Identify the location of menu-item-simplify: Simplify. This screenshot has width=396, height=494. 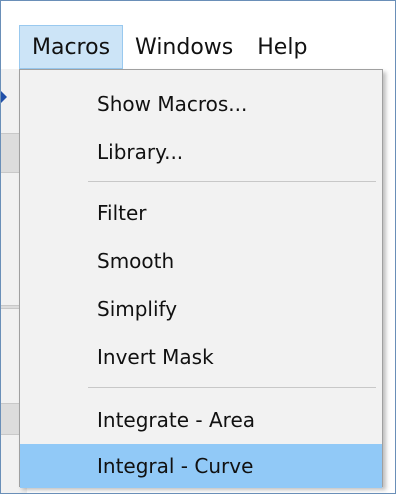
(201, 309).